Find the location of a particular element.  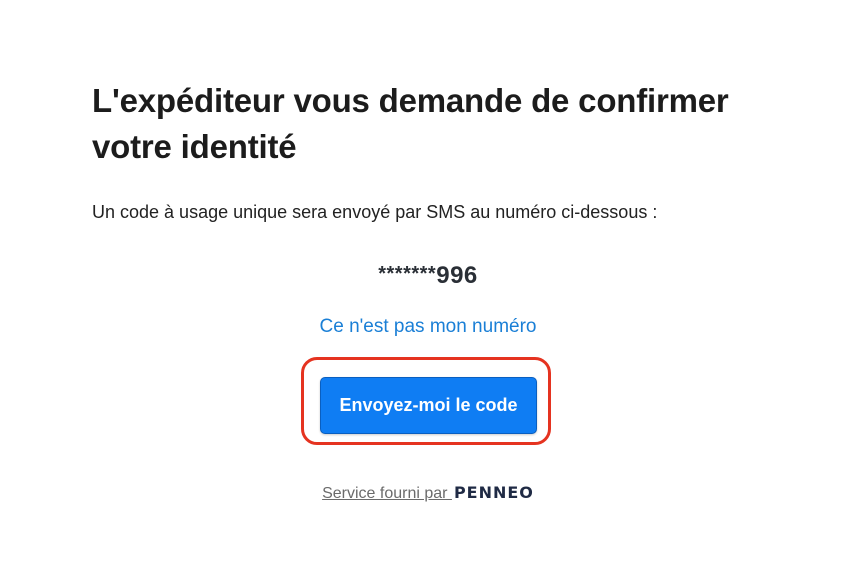

phone-mask: ******* is located at coordinates (407, 274).